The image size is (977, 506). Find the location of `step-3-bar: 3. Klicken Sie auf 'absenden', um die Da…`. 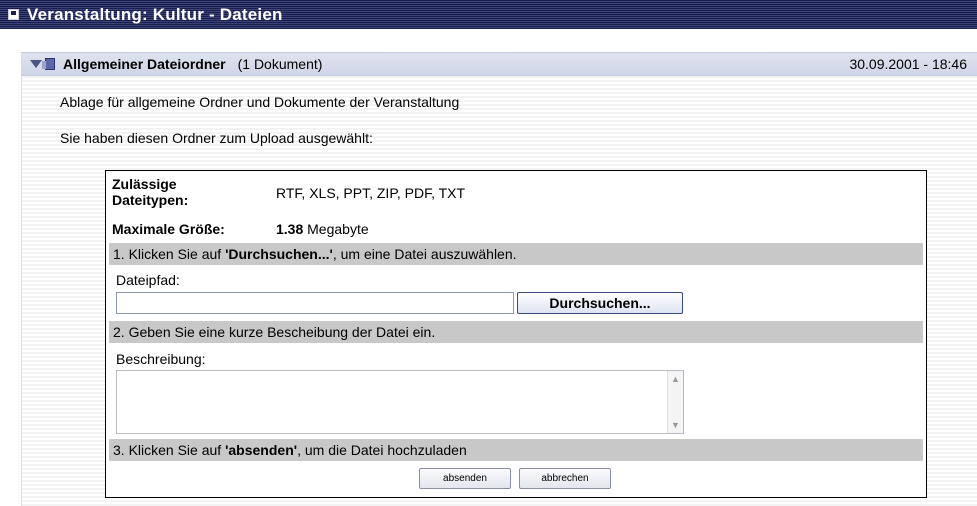

step-3-bar: 3. Klicken Sie auf 'absenden', um die Da… is located at coordinates (516, 450).